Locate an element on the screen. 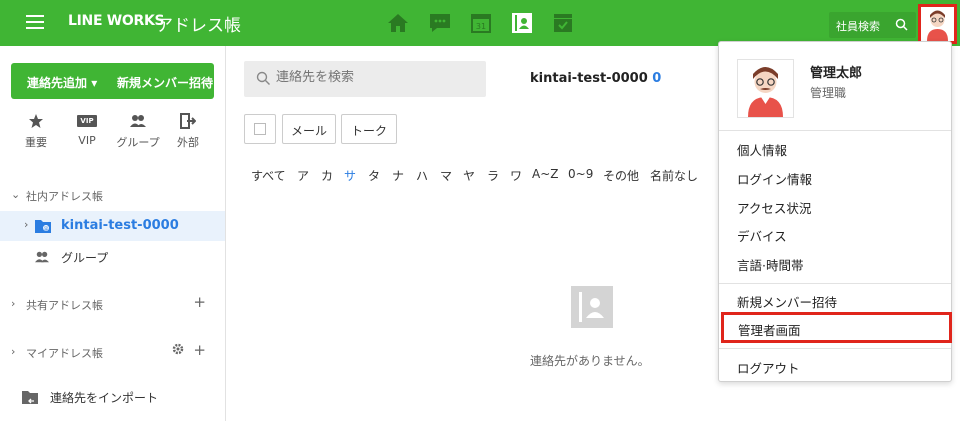 The width and height of the screenshot is (960, 421). app-title: アドレス帳 is located at coordinates (198, 26).